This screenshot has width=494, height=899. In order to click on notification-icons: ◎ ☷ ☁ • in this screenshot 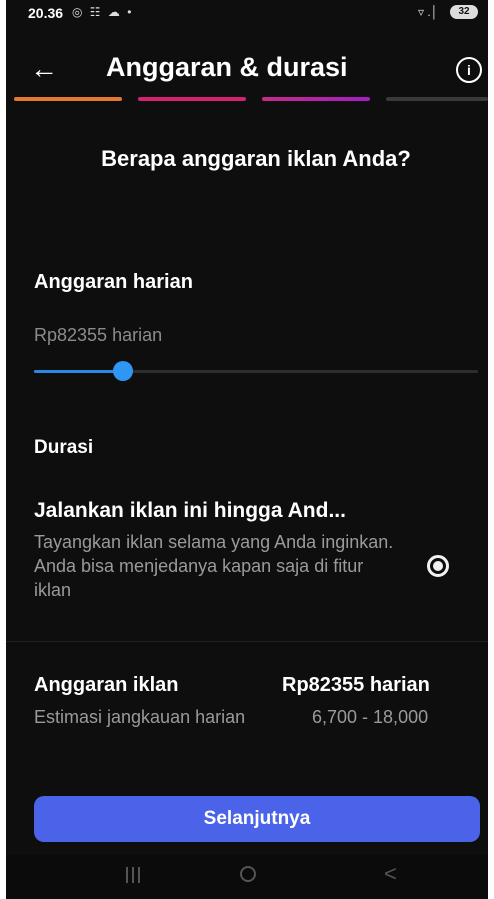, I will do `click(103, 12)`.